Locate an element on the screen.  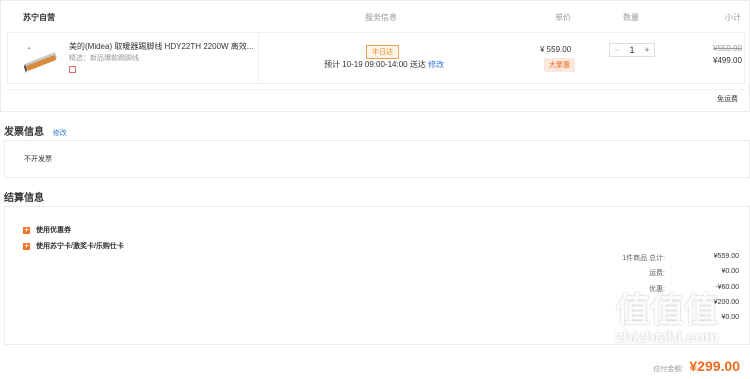
header-service: 服务信息 is located at coordinates (381, 17).